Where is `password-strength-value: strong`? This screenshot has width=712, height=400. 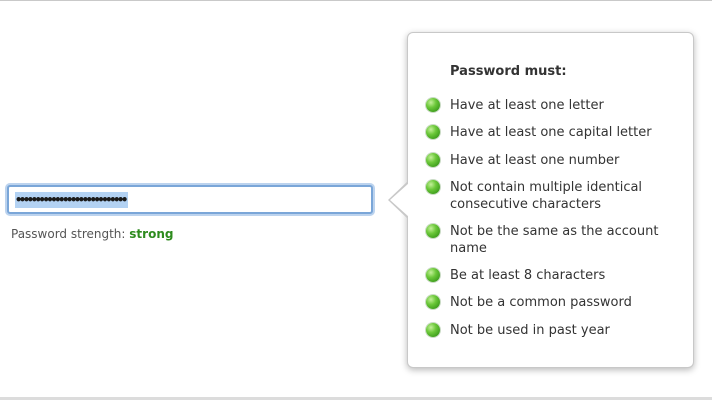
password-strength-value: strong is located at coordinates (151, 234).